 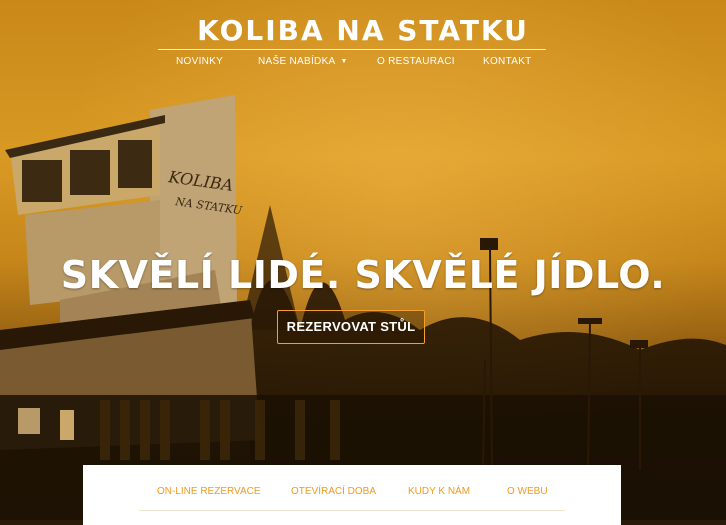 I want to click on brand-divider, so click(x=352, y=49).